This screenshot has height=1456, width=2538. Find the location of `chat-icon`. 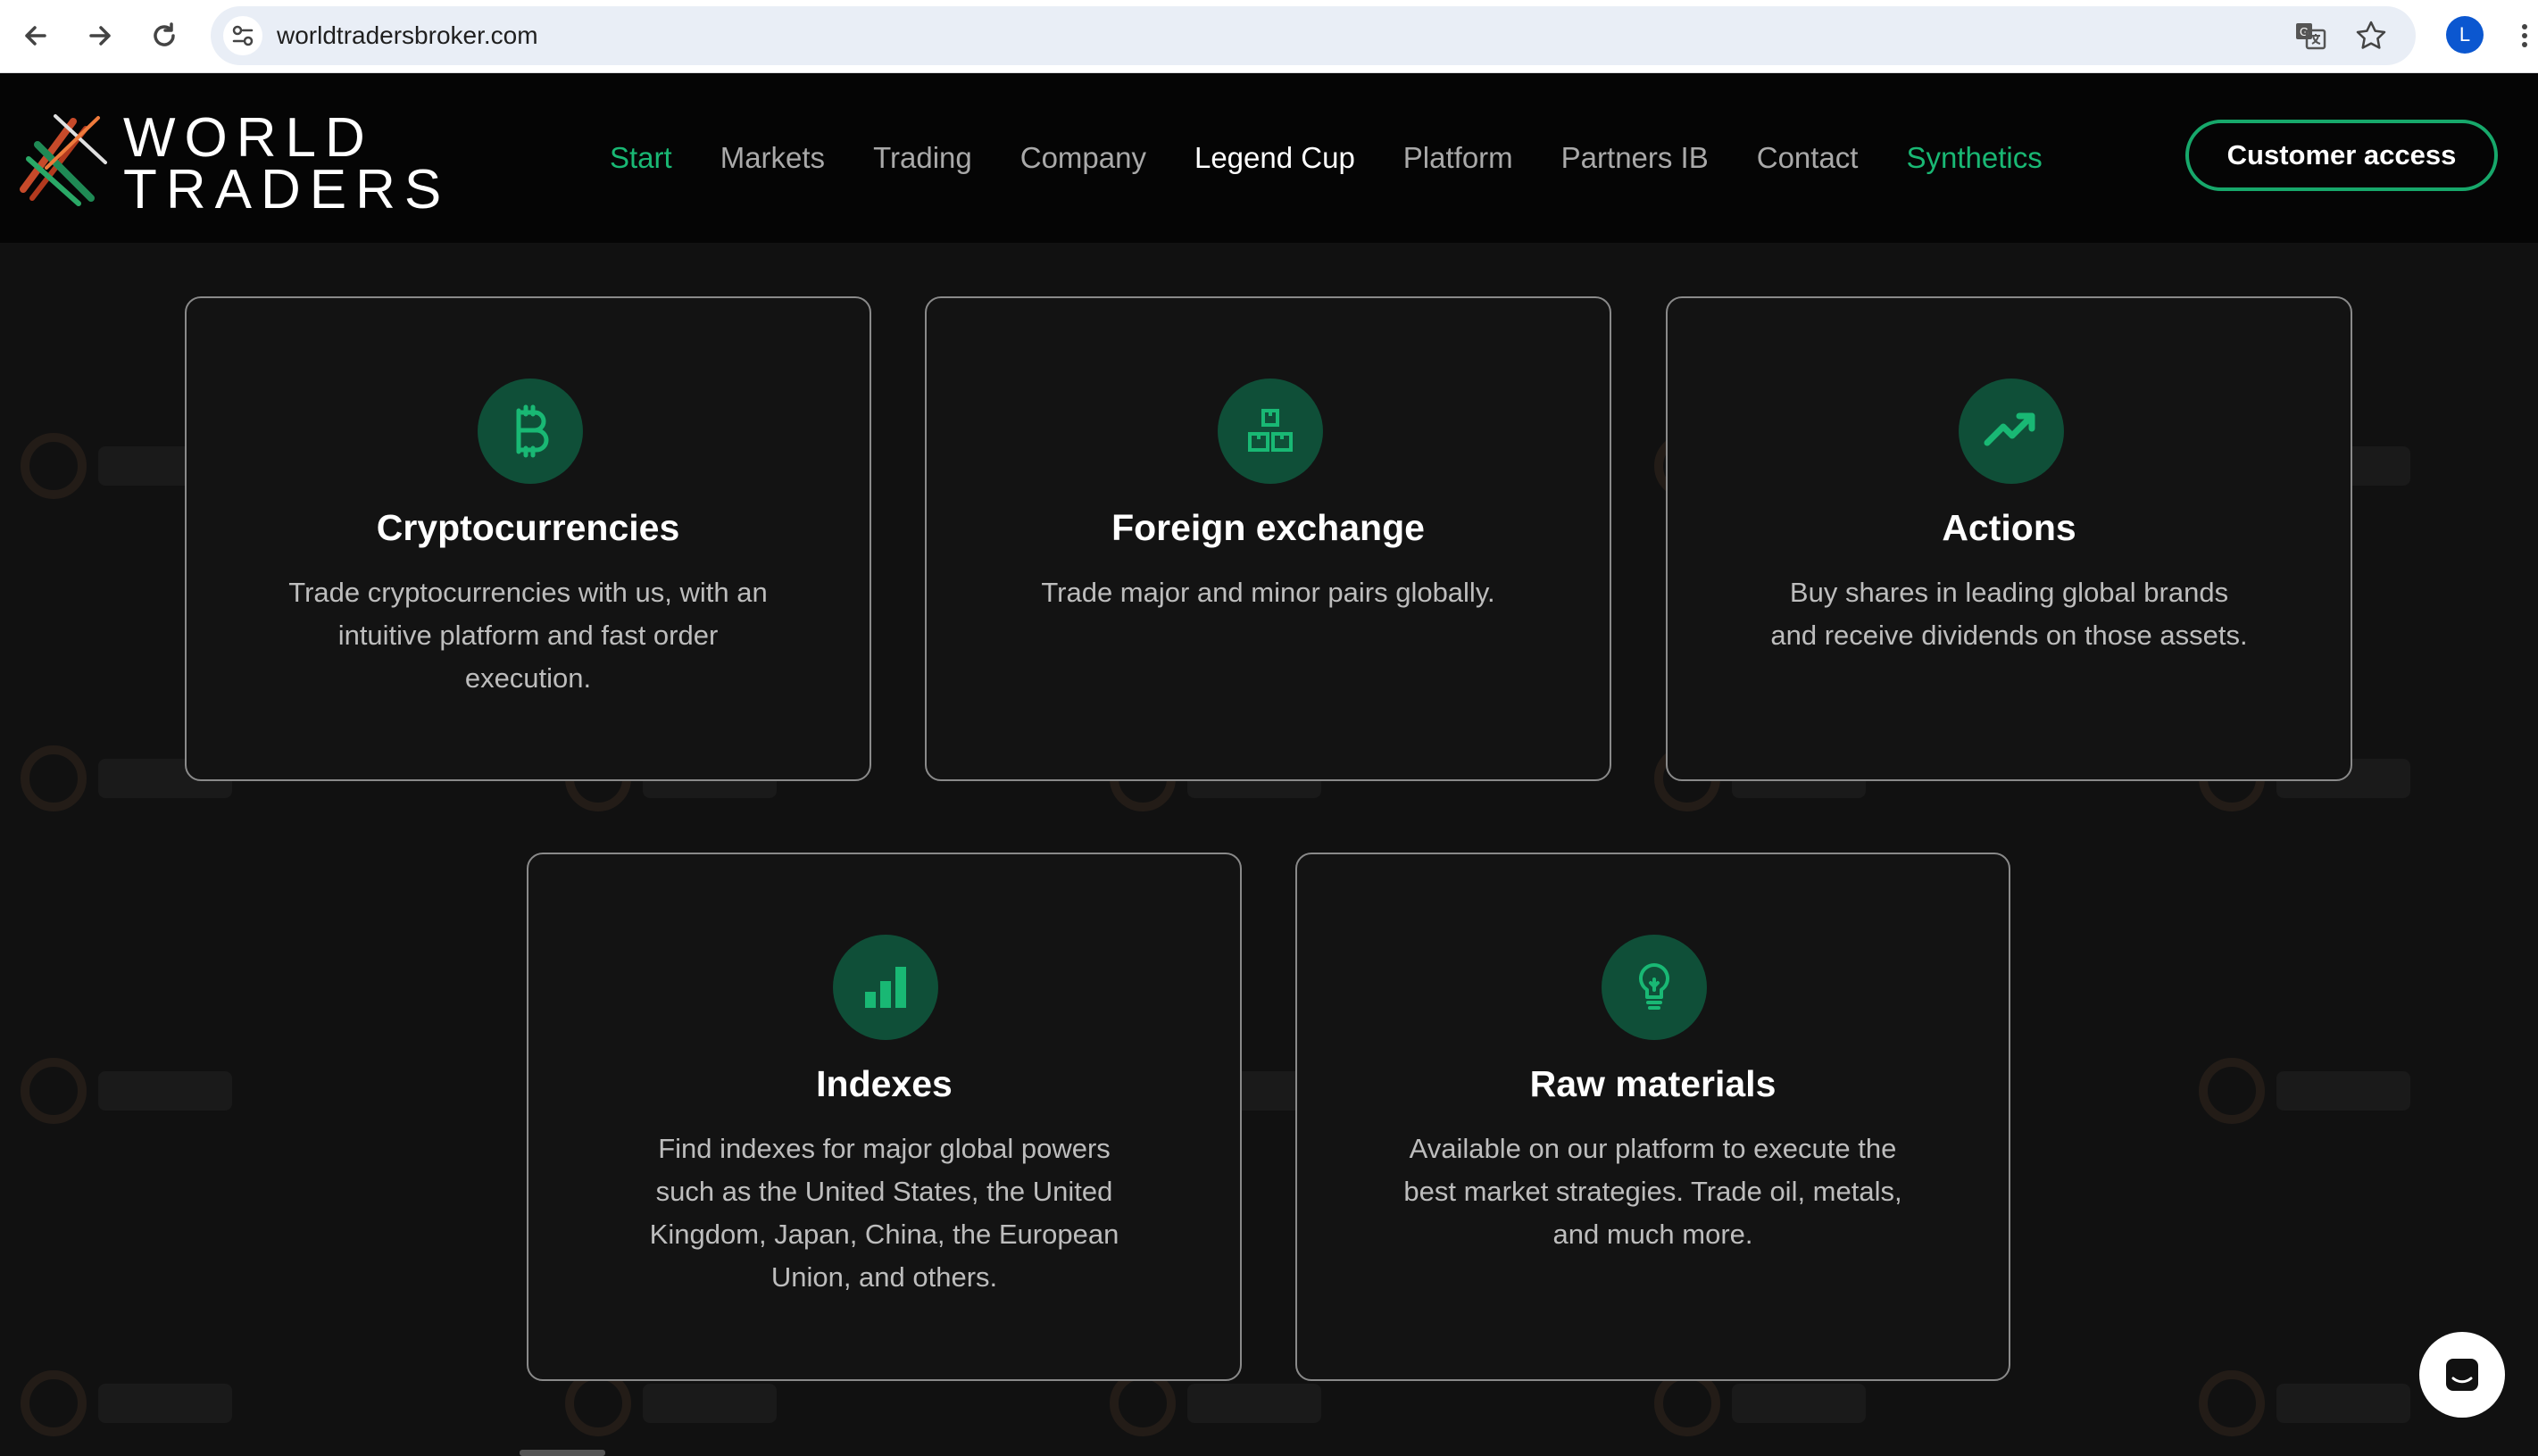

chat-icon is located at coordinates (2462, 1375).